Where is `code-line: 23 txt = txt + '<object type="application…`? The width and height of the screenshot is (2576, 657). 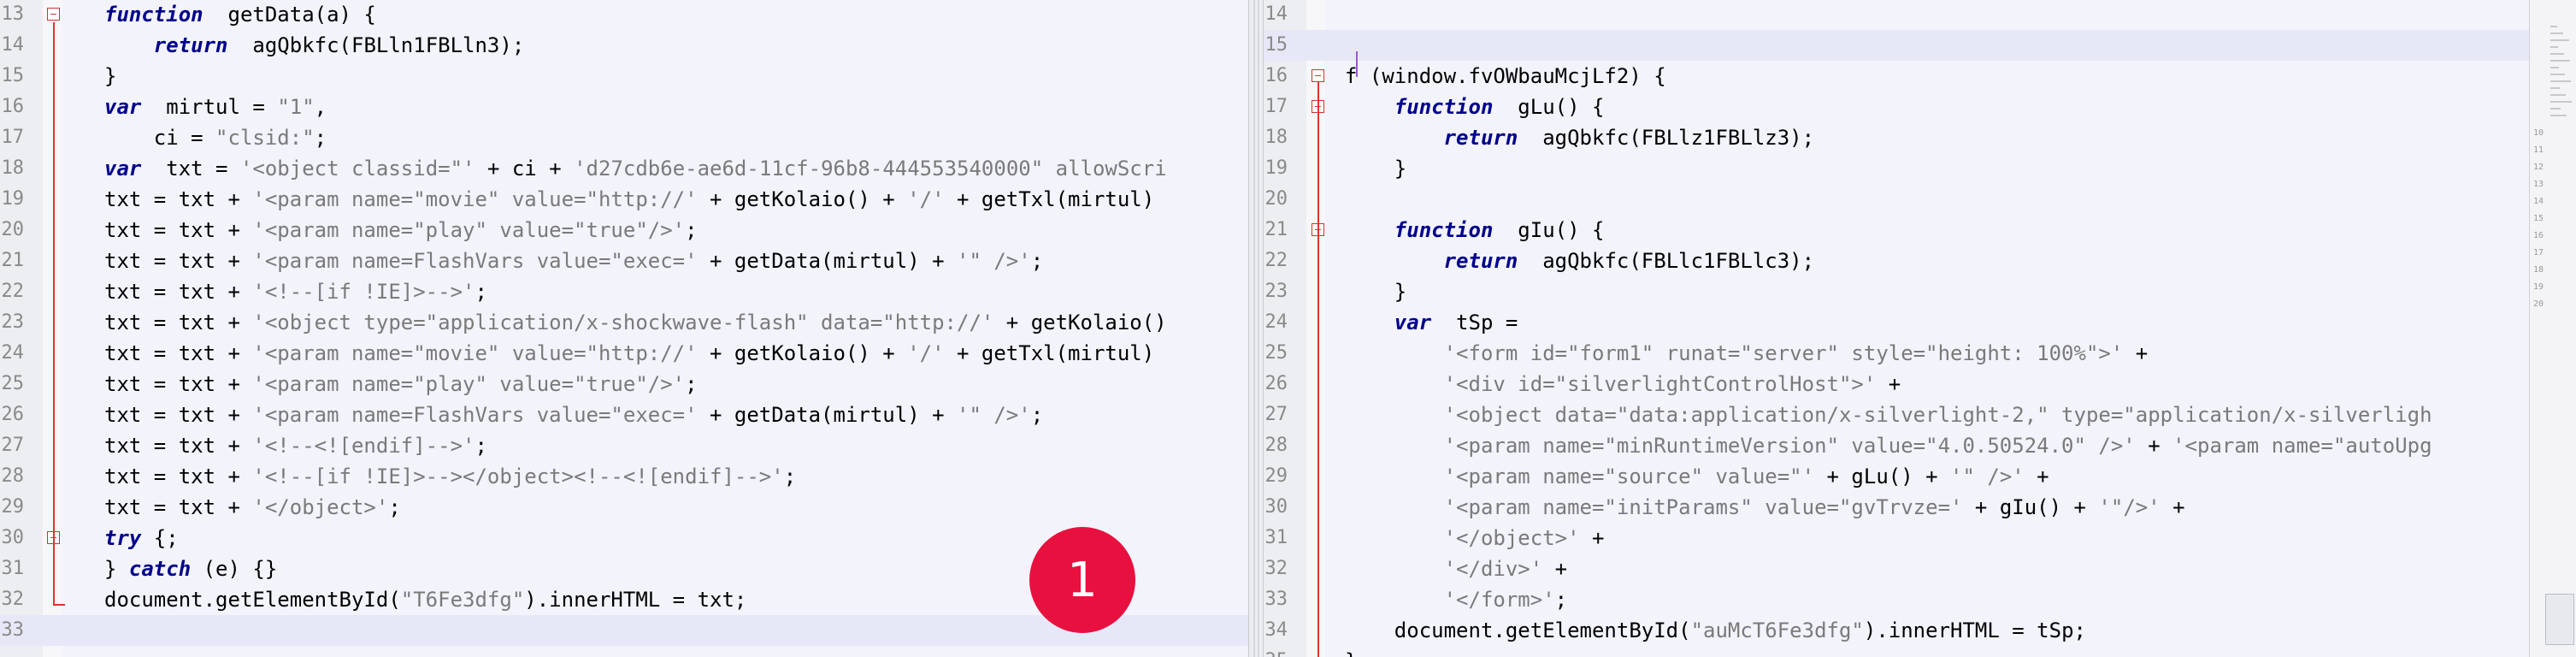
code-line: 23 txt = txt + '<object type="application… is located at coordinates (624, 322).